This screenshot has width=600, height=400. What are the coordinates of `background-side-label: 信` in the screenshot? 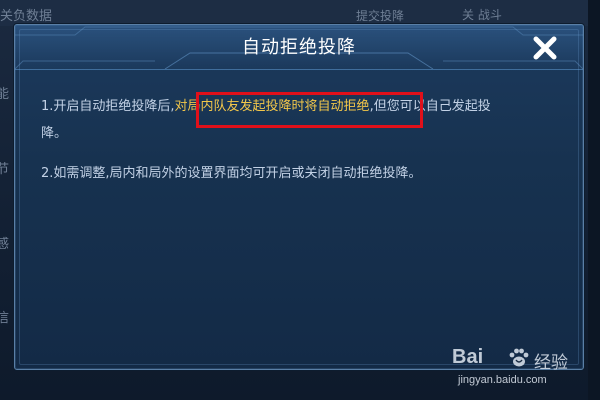 It's located at (5, 318).